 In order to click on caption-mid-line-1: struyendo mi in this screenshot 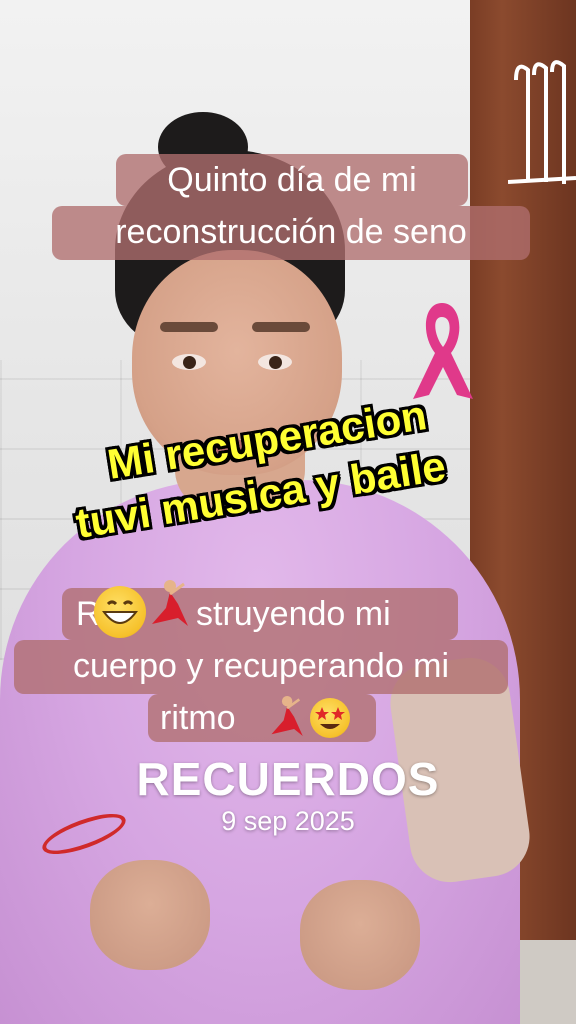, I will do `click(293, 614)`.